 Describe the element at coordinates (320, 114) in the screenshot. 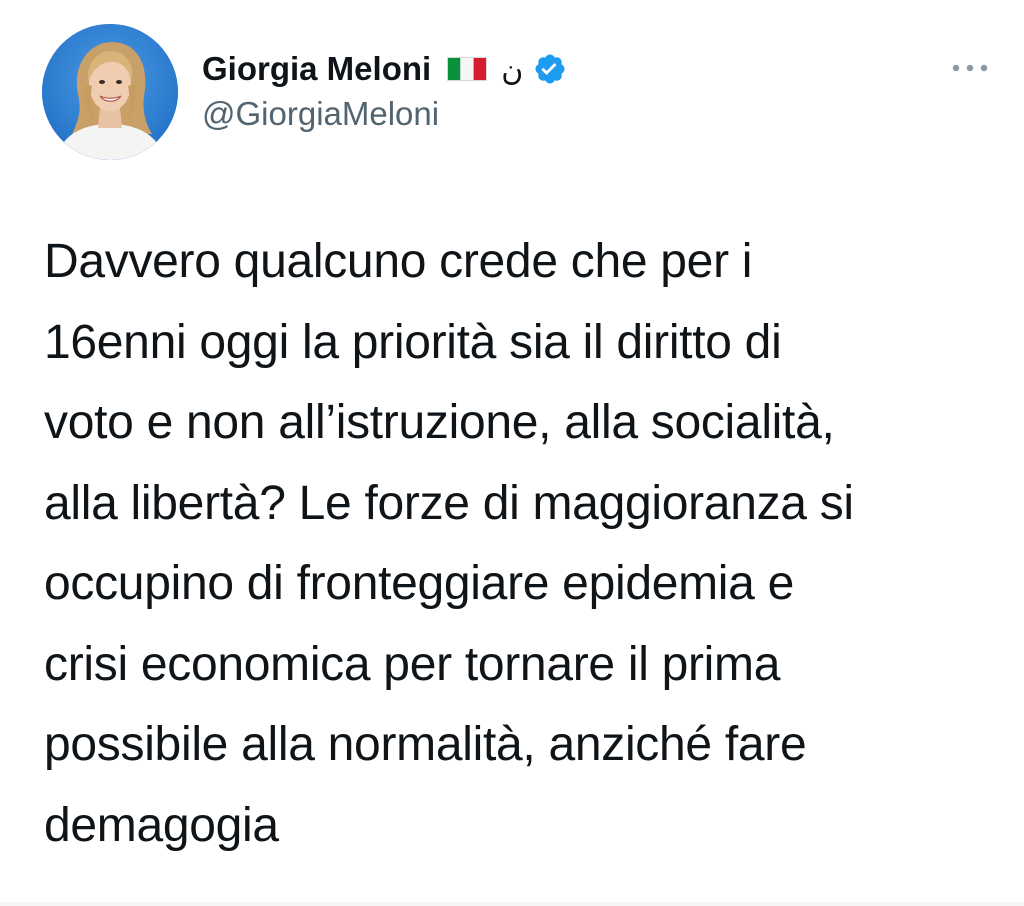

I see `author-handle: @GiorgiaMeloni` at that location.